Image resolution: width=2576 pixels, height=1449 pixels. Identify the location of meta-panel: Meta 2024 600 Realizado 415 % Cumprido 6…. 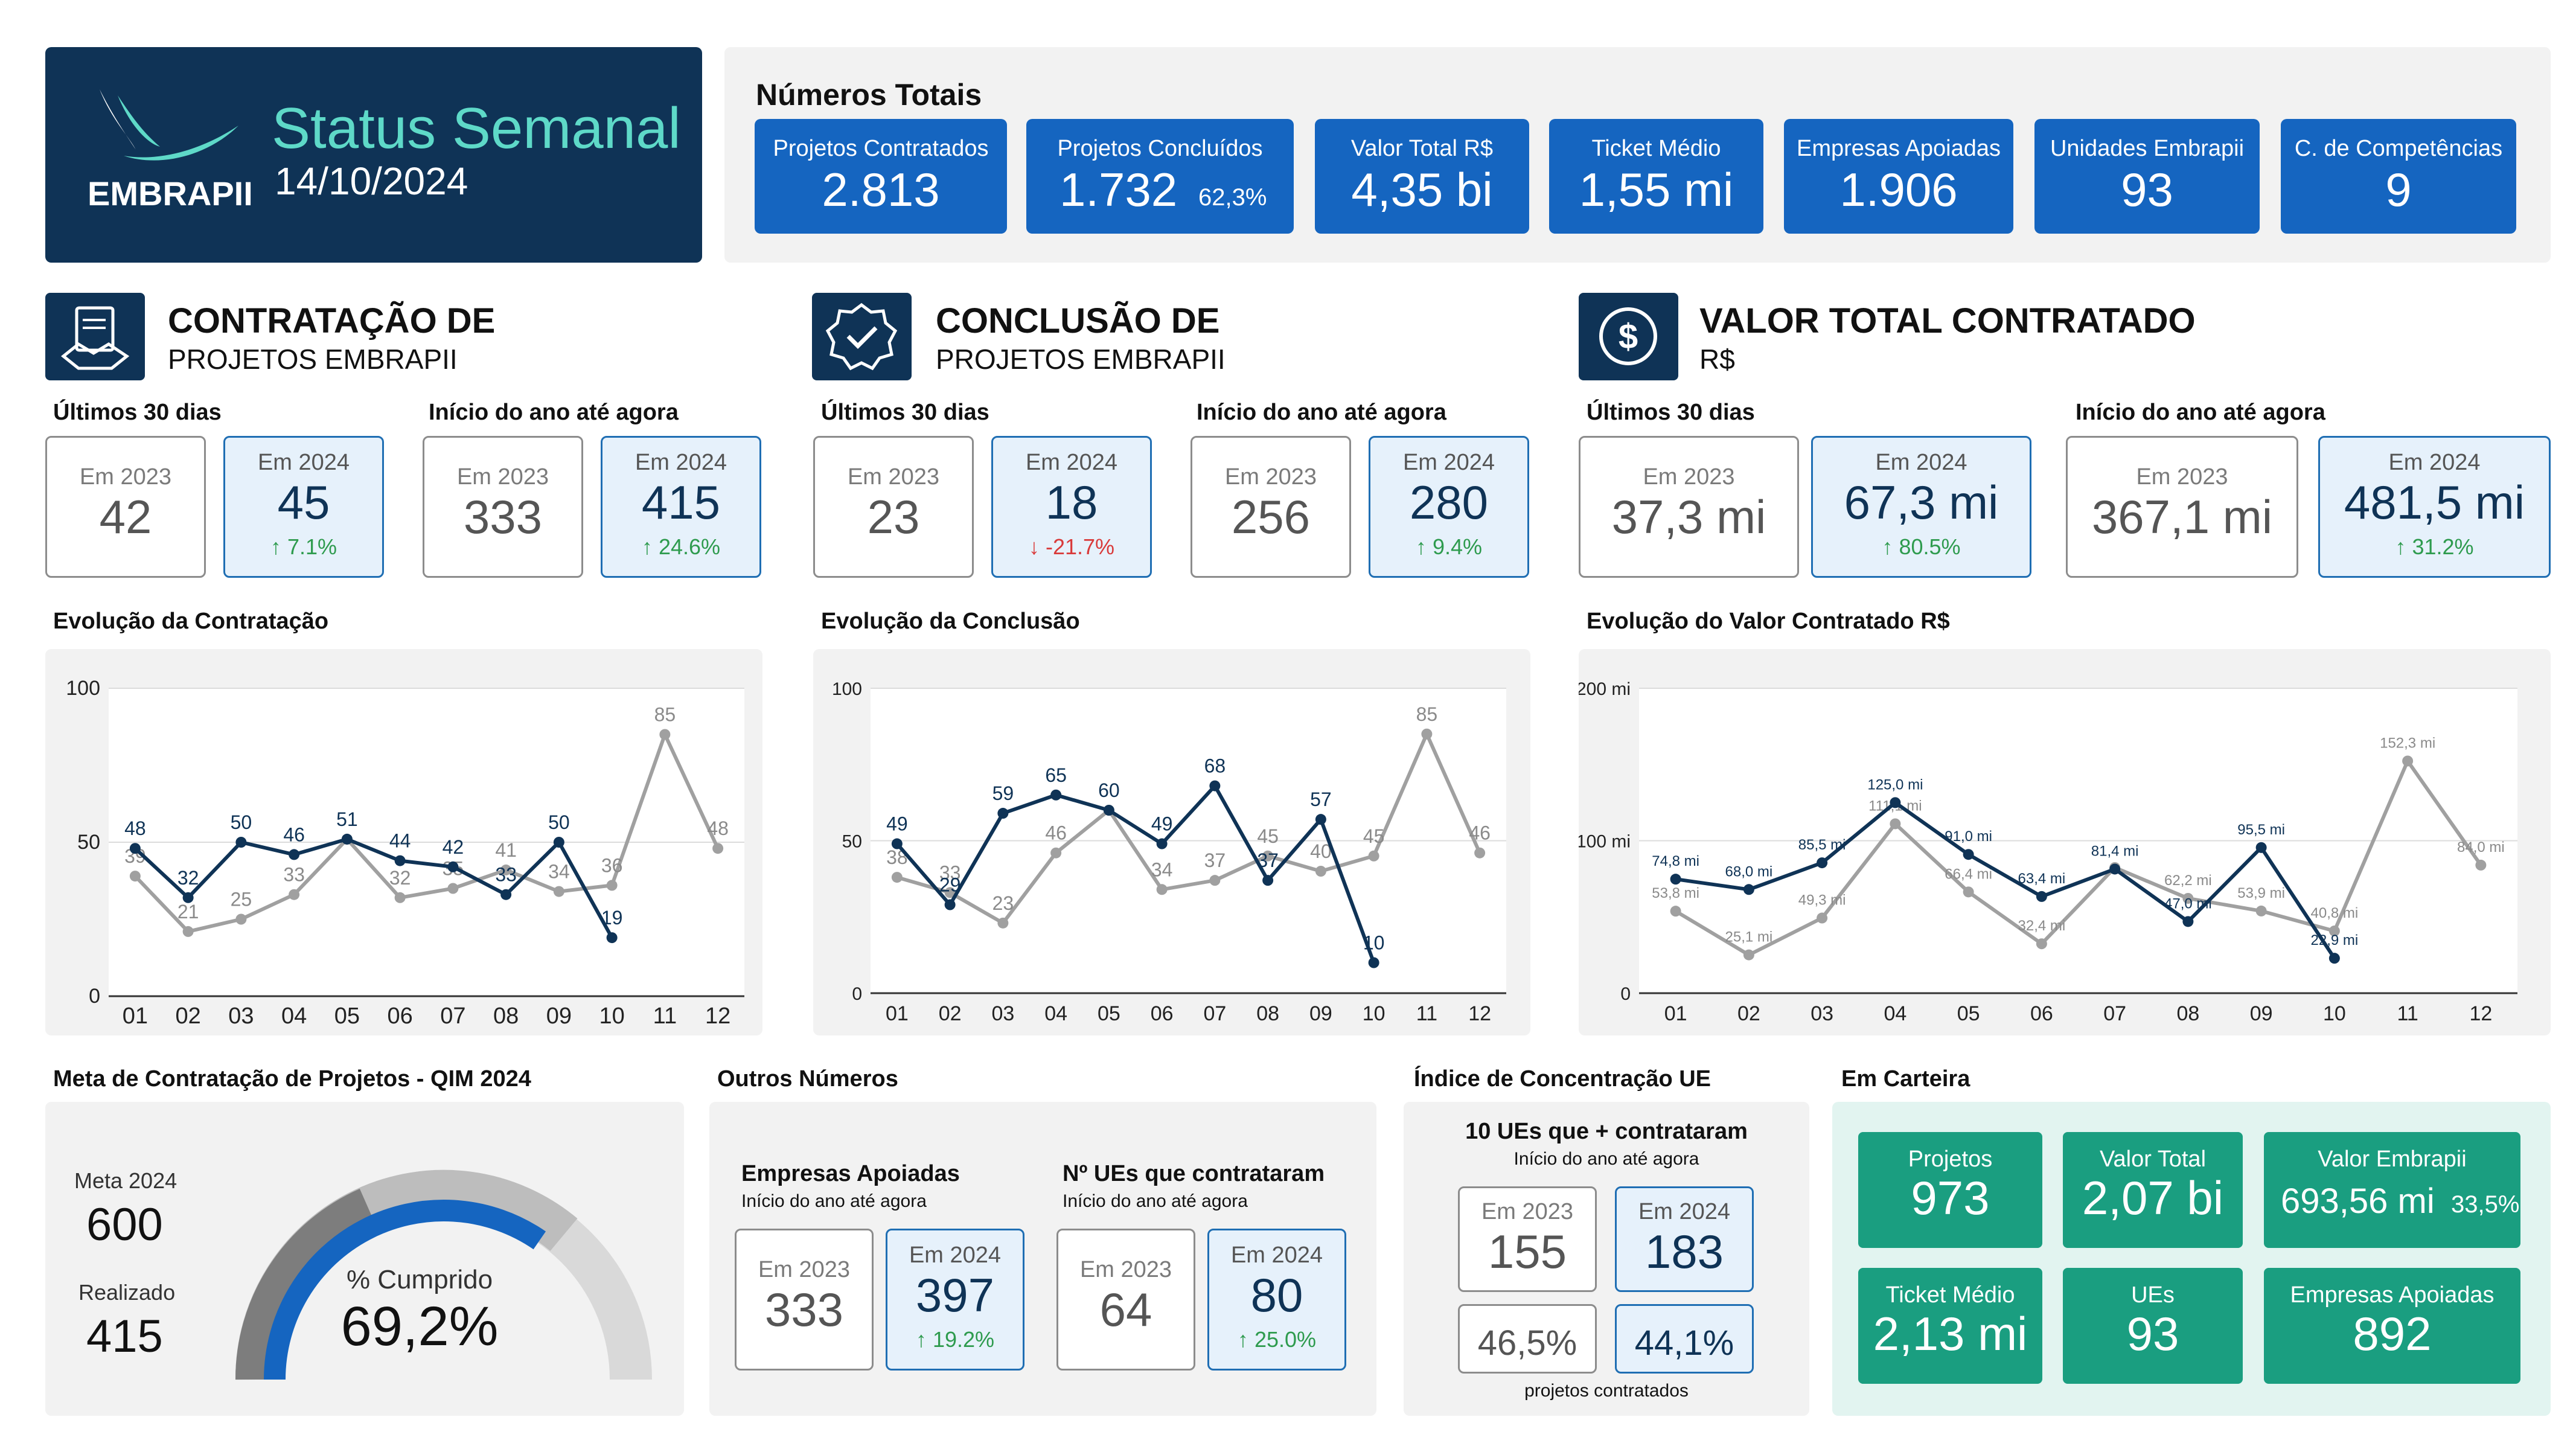
(365, 1259).